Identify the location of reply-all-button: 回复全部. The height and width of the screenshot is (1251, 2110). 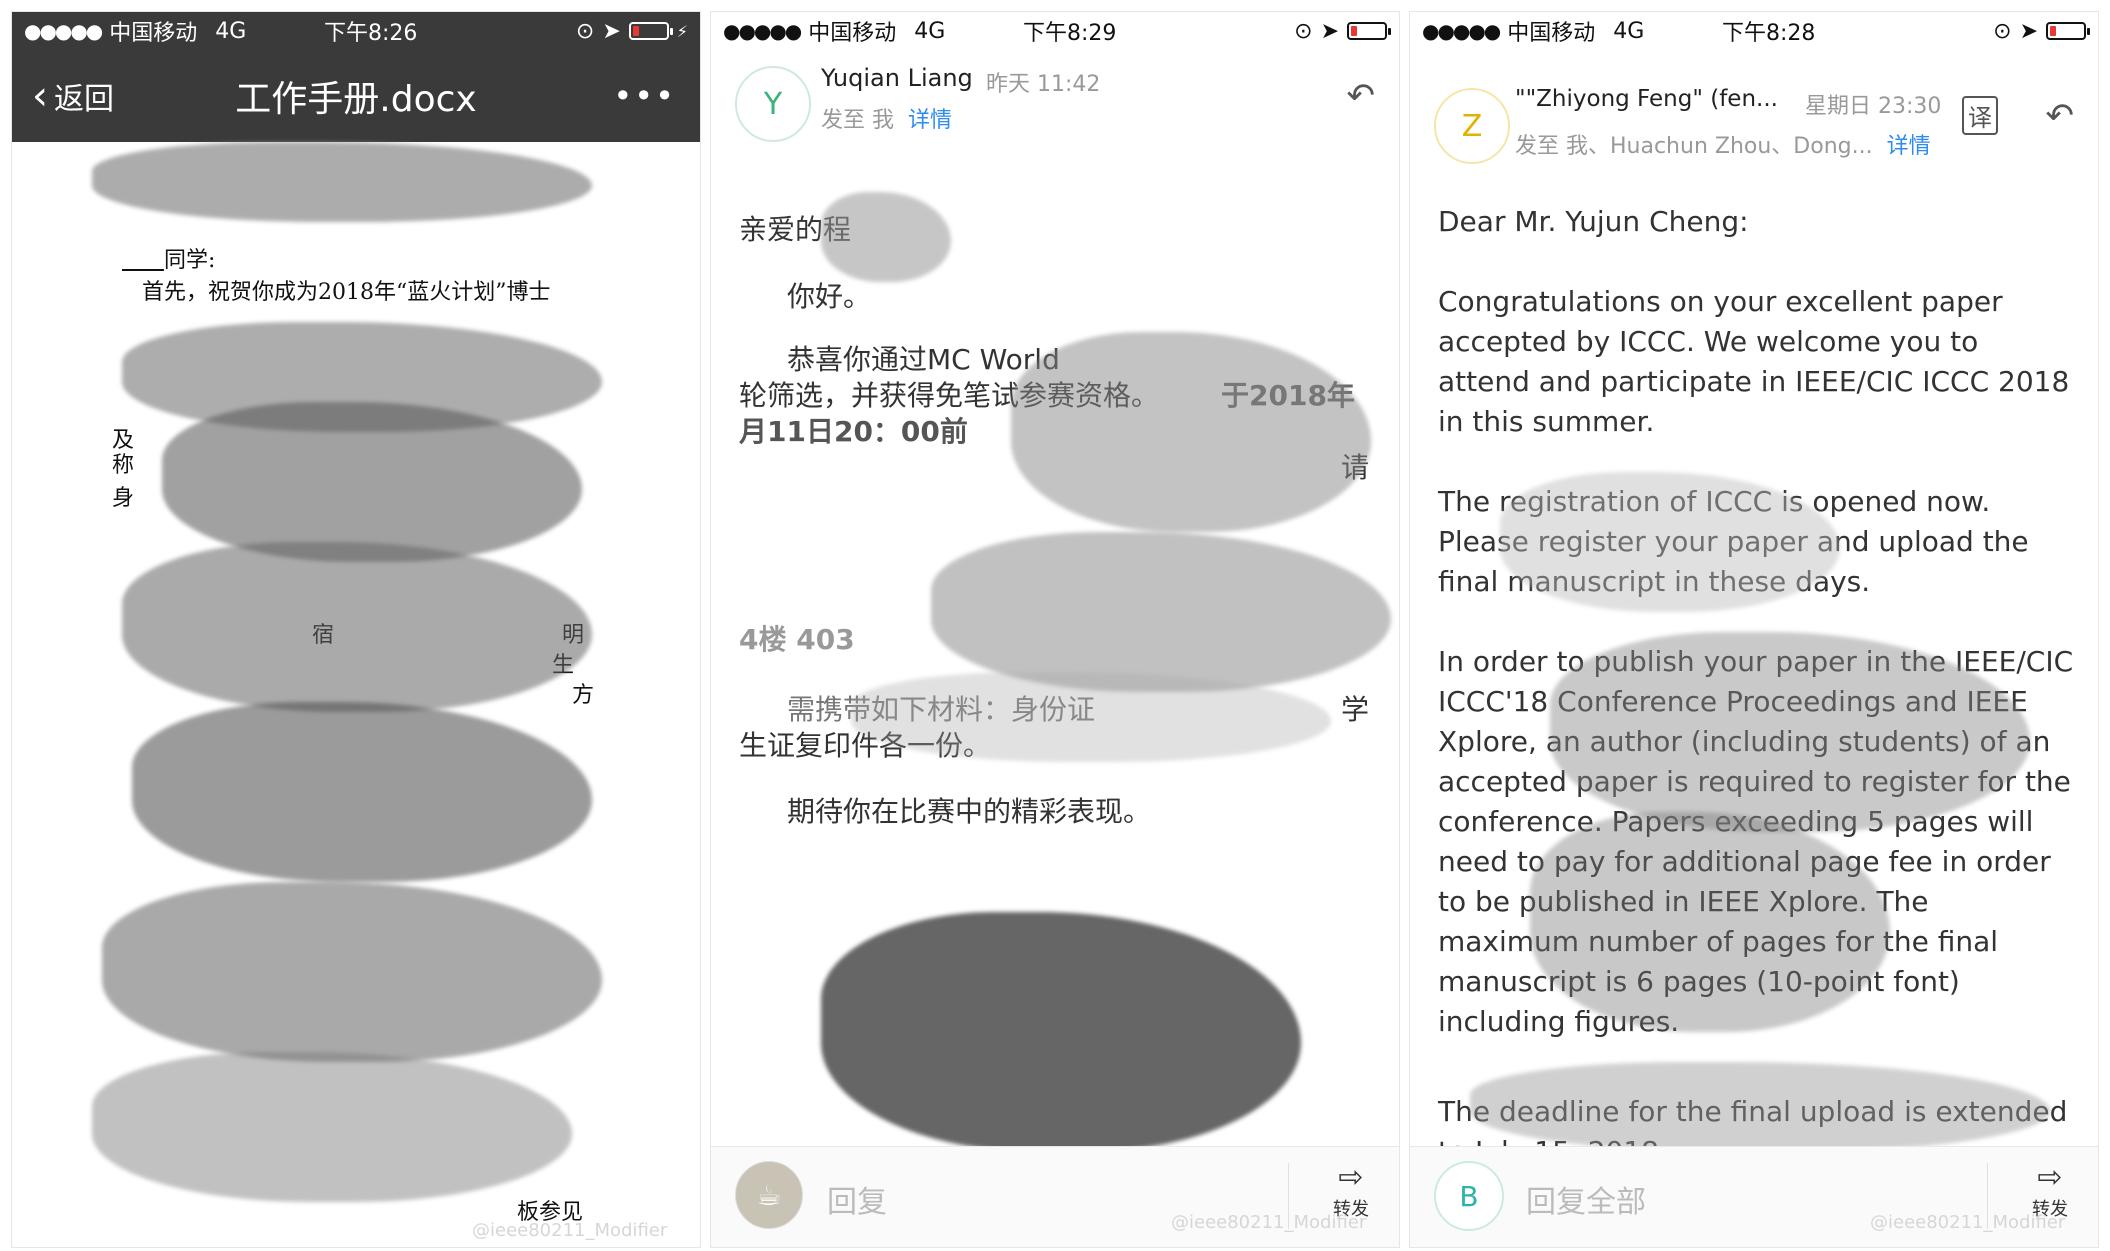
(1586, 1199).